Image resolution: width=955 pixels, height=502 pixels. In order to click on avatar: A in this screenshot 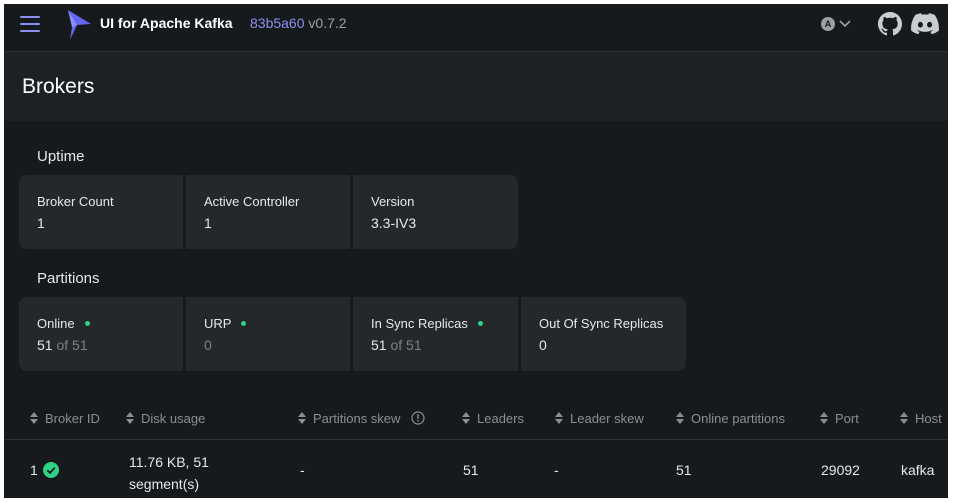, I will do `click(828, 24)`.